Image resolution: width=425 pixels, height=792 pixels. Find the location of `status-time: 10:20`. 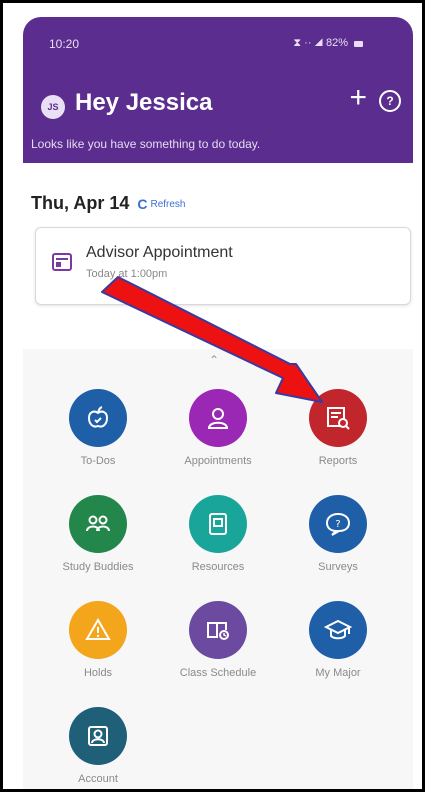

status-time: 10:20 is located at coordinates (64, 44).